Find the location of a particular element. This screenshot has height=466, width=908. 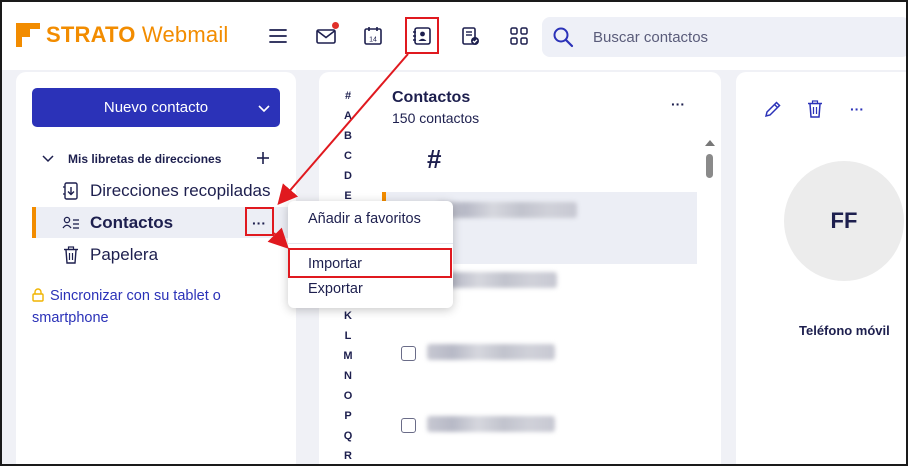

search-input: Buscar contactos is located at coordinates (650, 37).